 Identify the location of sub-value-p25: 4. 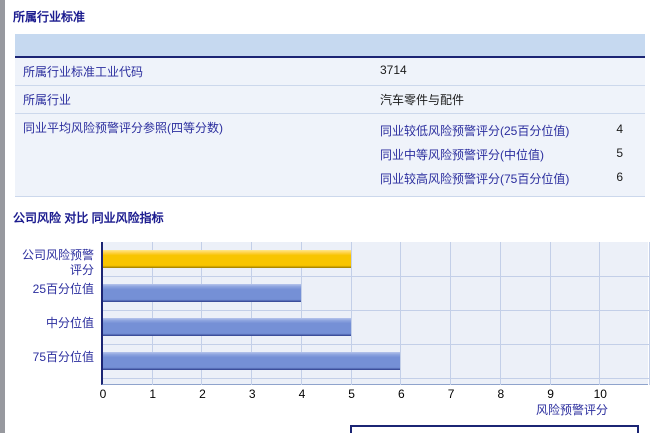
(619, 129).